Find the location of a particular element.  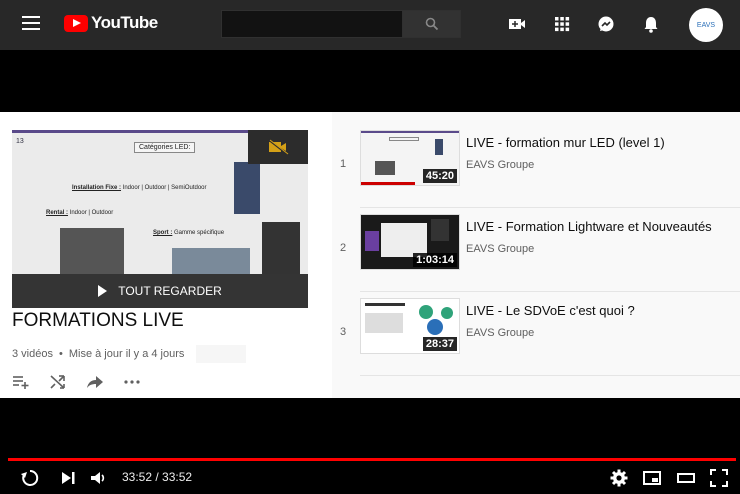

video-index: 3 is located at coordinates (343, 332).